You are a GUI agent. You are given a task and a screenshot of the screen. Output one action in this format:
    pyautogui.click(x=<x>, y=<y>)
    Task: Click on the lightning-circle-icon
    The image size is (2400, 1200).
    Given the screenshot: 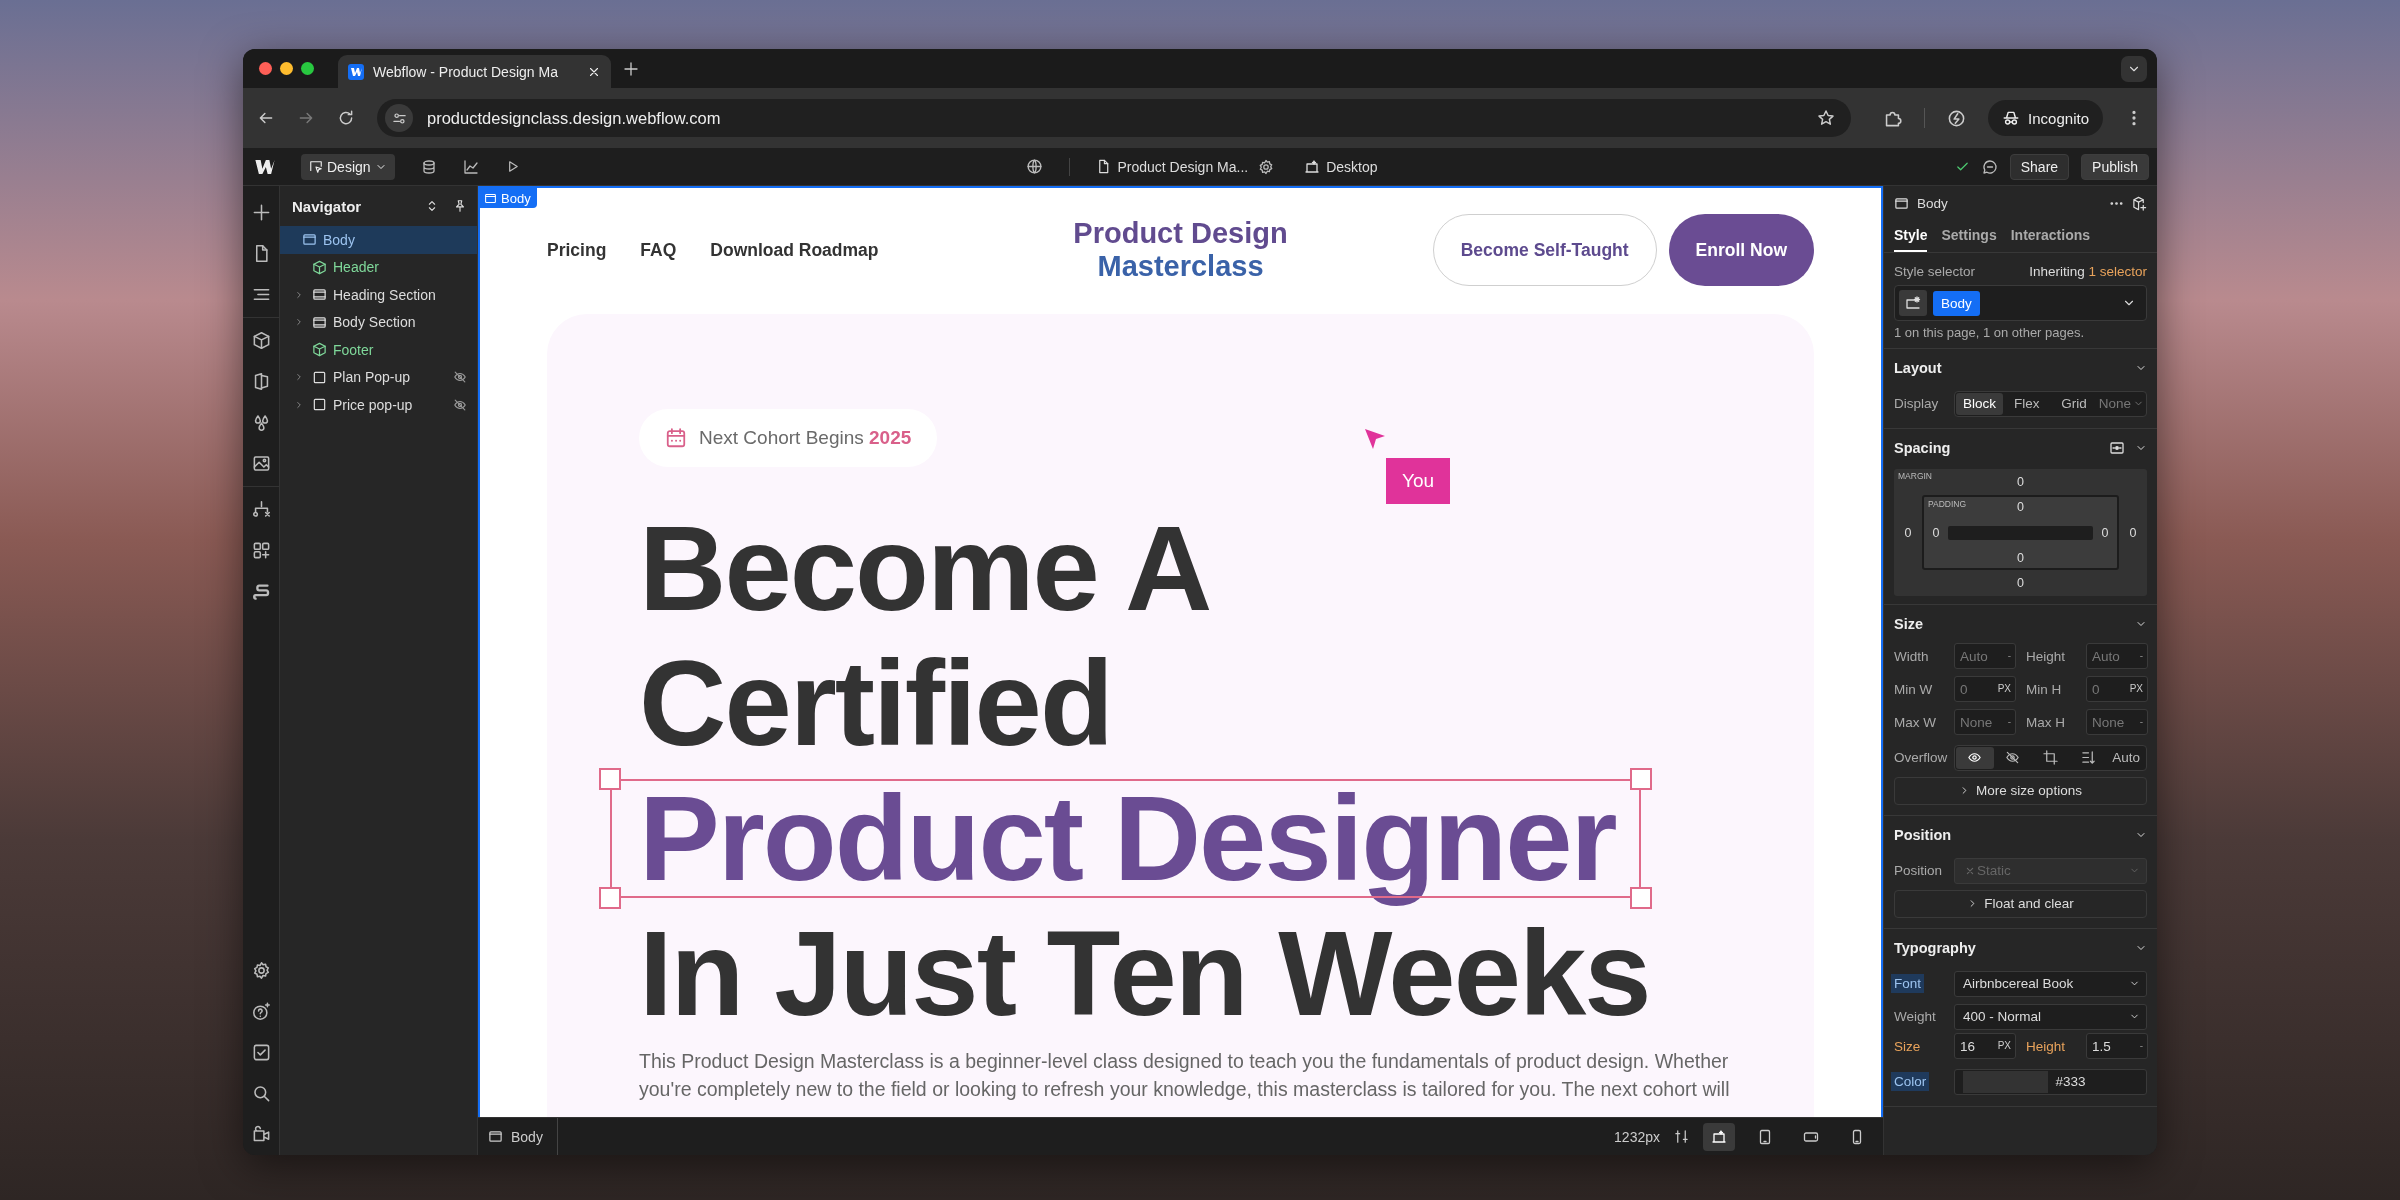 What is the action you would take?
    pyautogui.click(x=1957, y=118)
    